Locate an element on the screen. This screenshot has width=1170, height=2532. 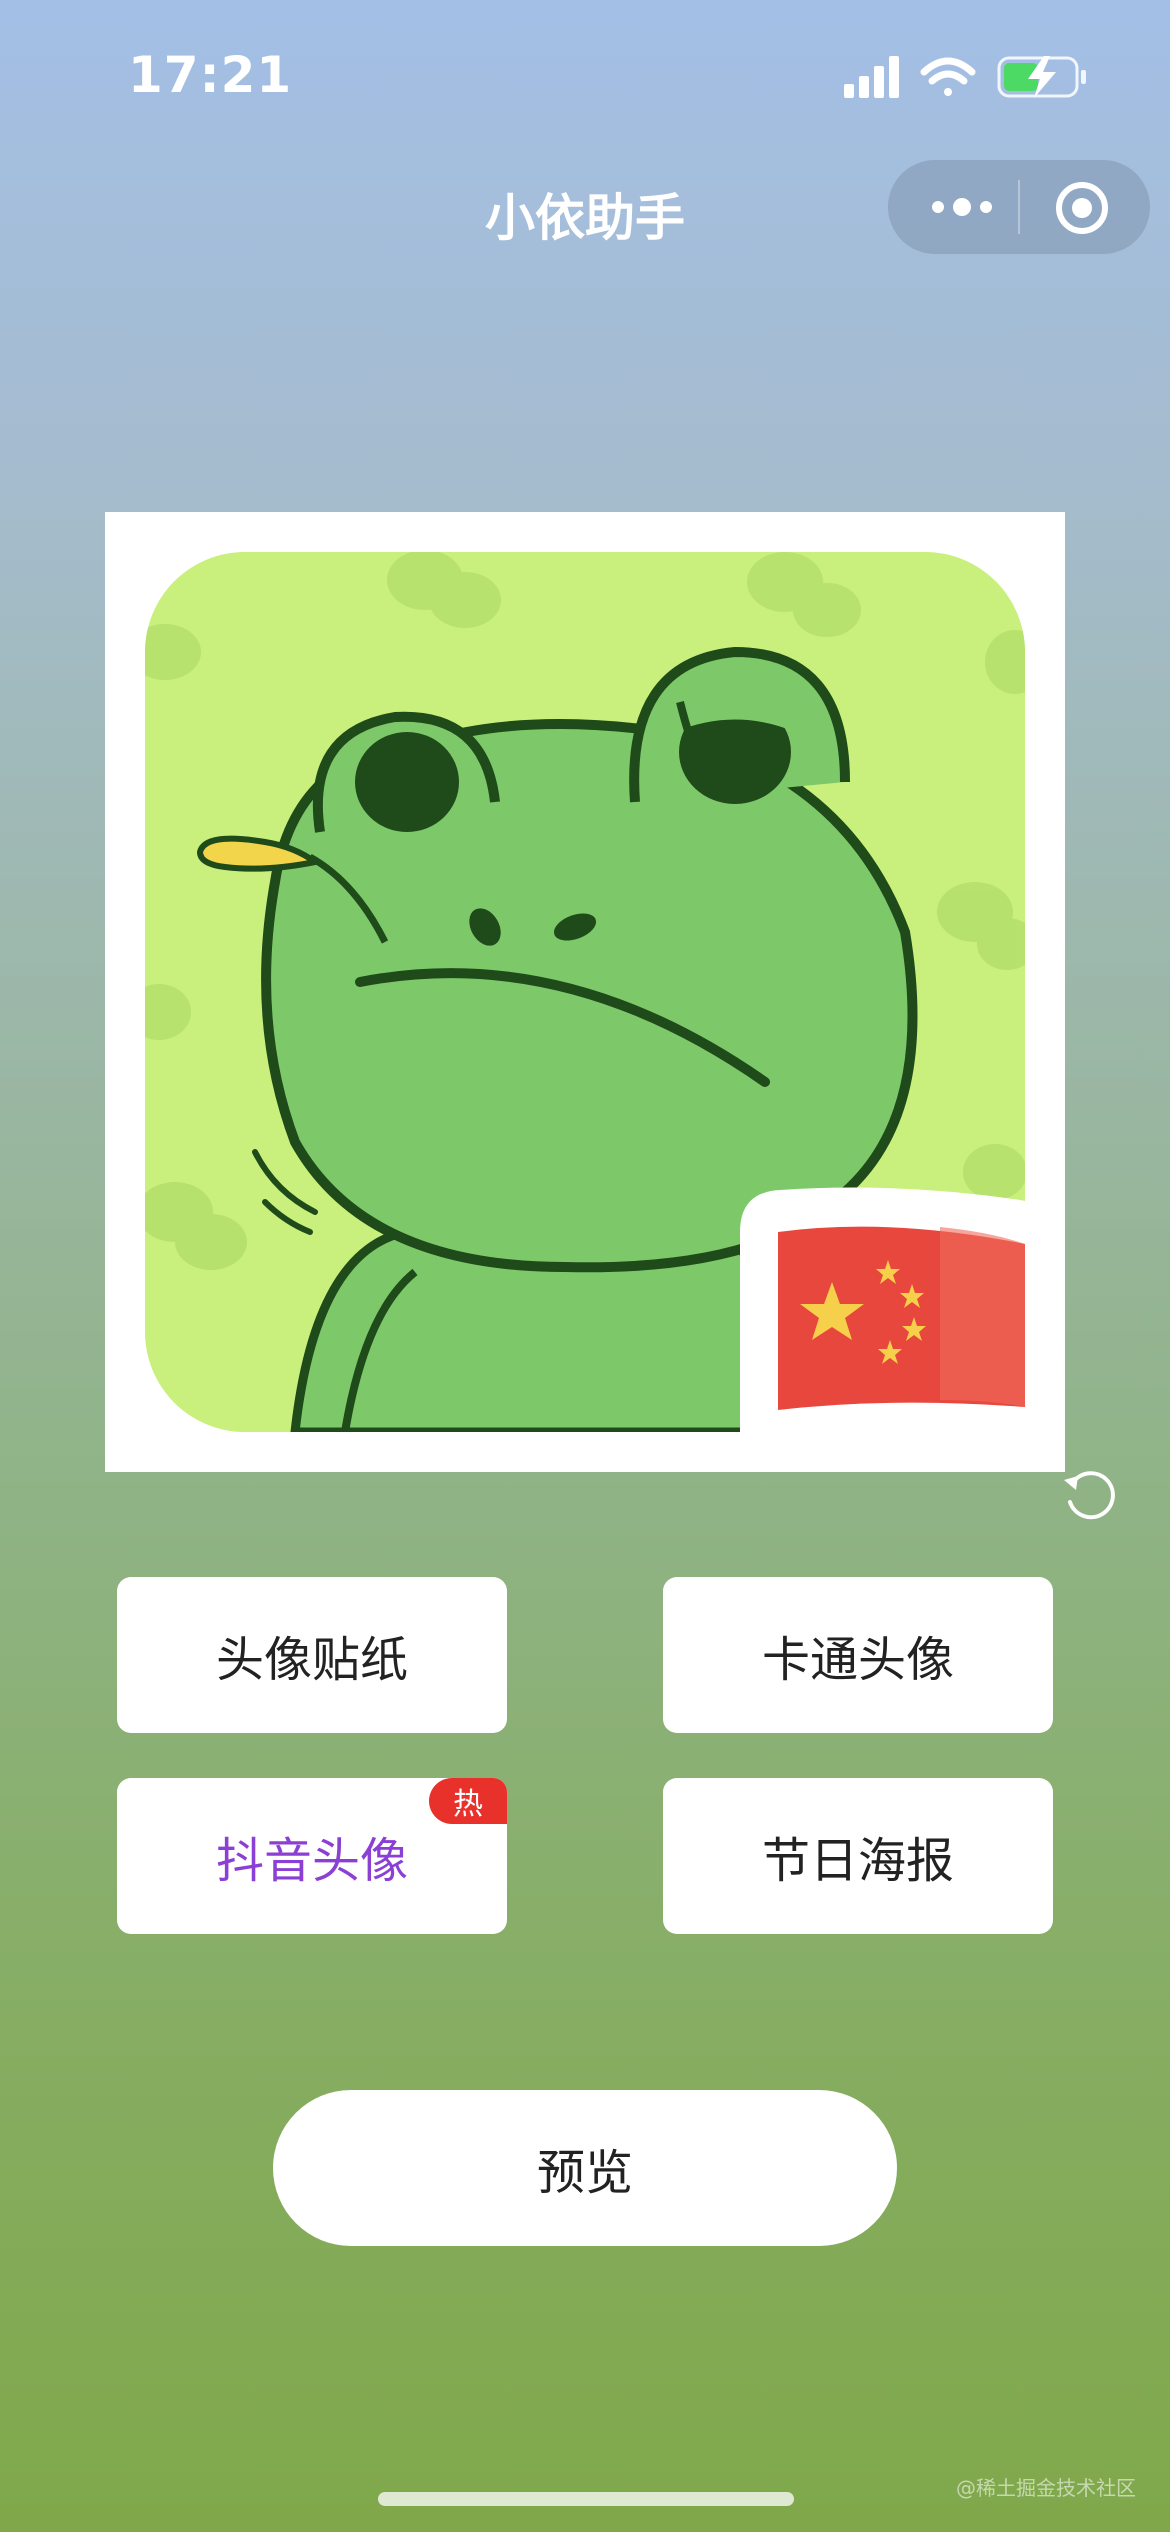
menu-item-cartoon-avatar: 卡通头像 is located at coordinates (858, 1655).